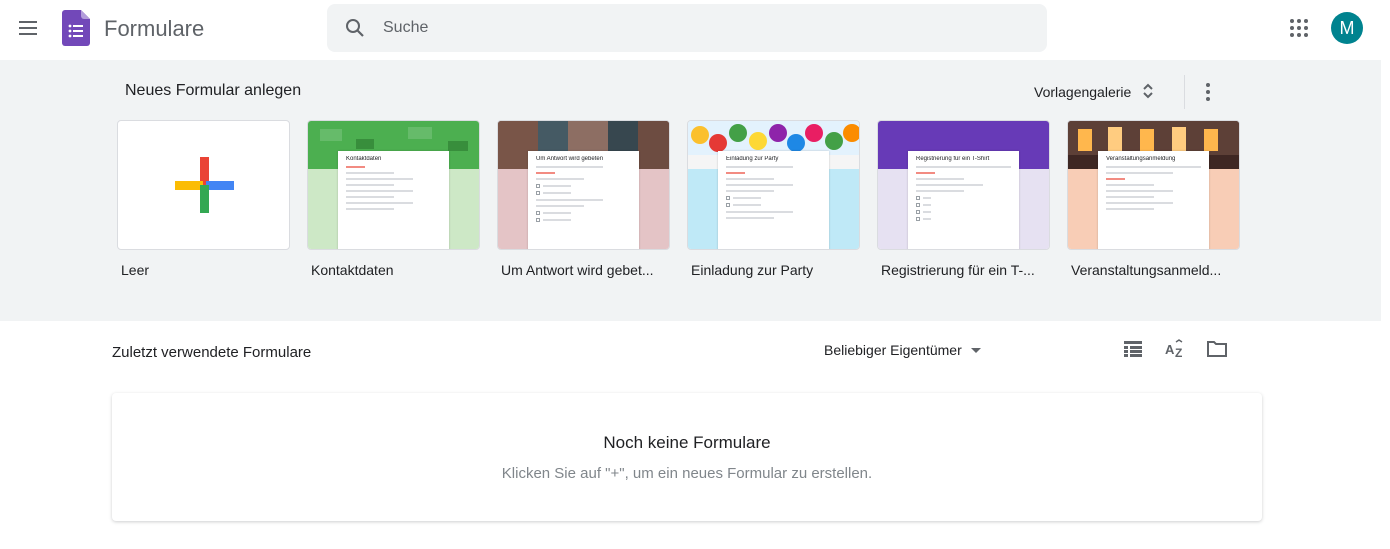  Describe the element at coordinates (154, 29) in the screenshot. I see `app-title: Formulare` at that location.